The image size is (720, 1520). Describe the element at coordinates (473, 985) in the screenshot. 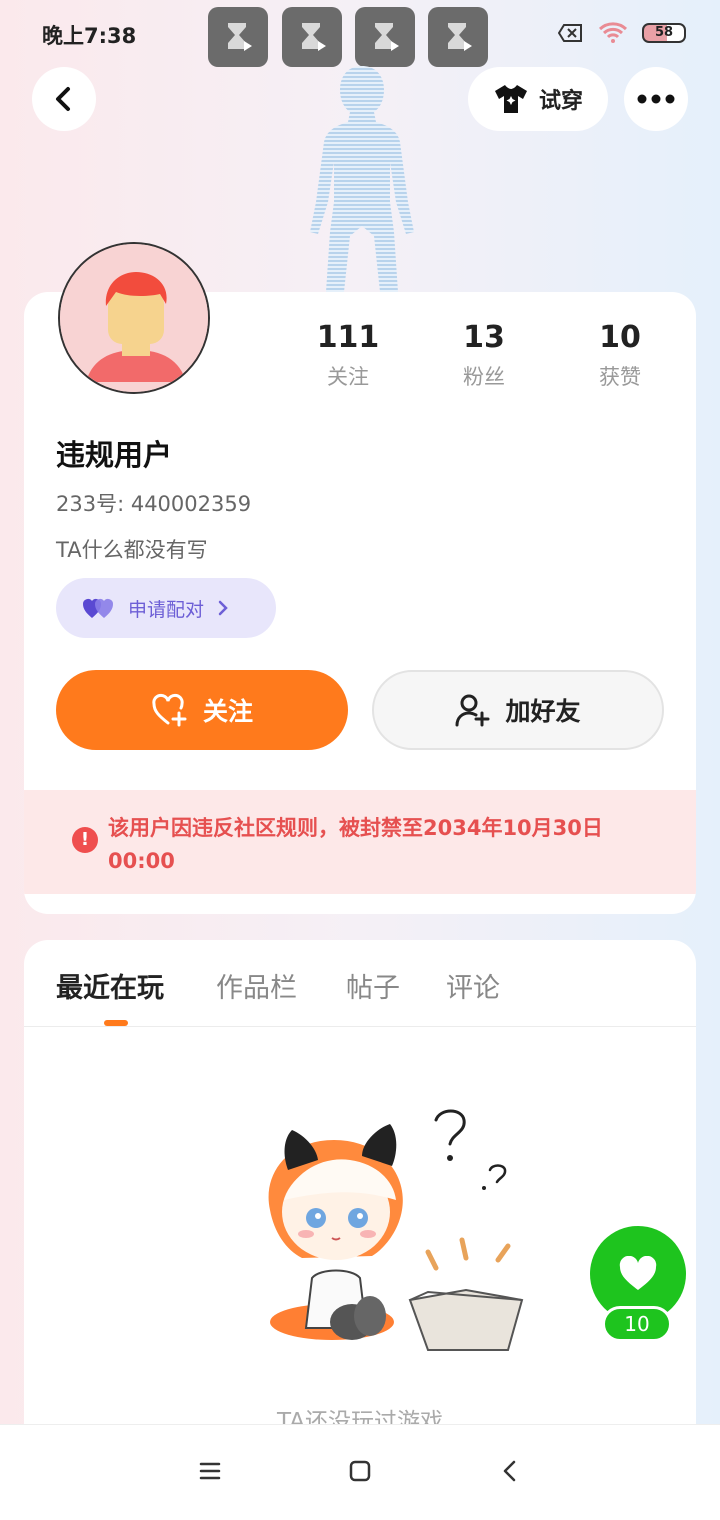

I see `tab-comments: 评论` at that location.